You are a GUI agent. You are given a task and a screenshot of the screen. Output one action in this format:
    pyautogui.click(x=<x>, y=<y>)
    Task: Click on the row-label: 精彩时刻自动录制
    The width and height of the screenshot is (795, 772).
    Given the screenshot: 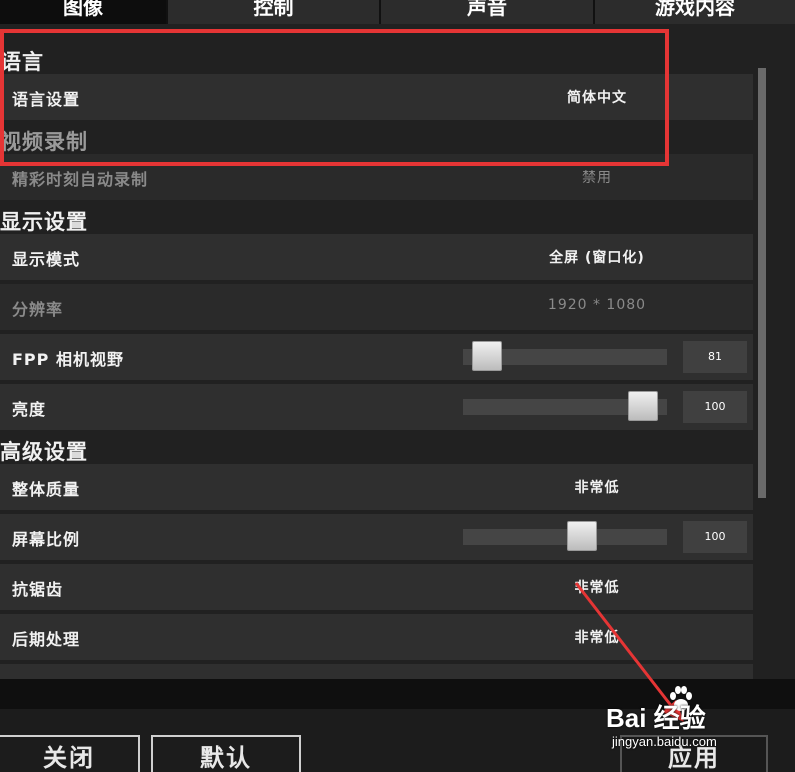 What is the action you would take?
    pyautogui.click(x=80, y=179)
    